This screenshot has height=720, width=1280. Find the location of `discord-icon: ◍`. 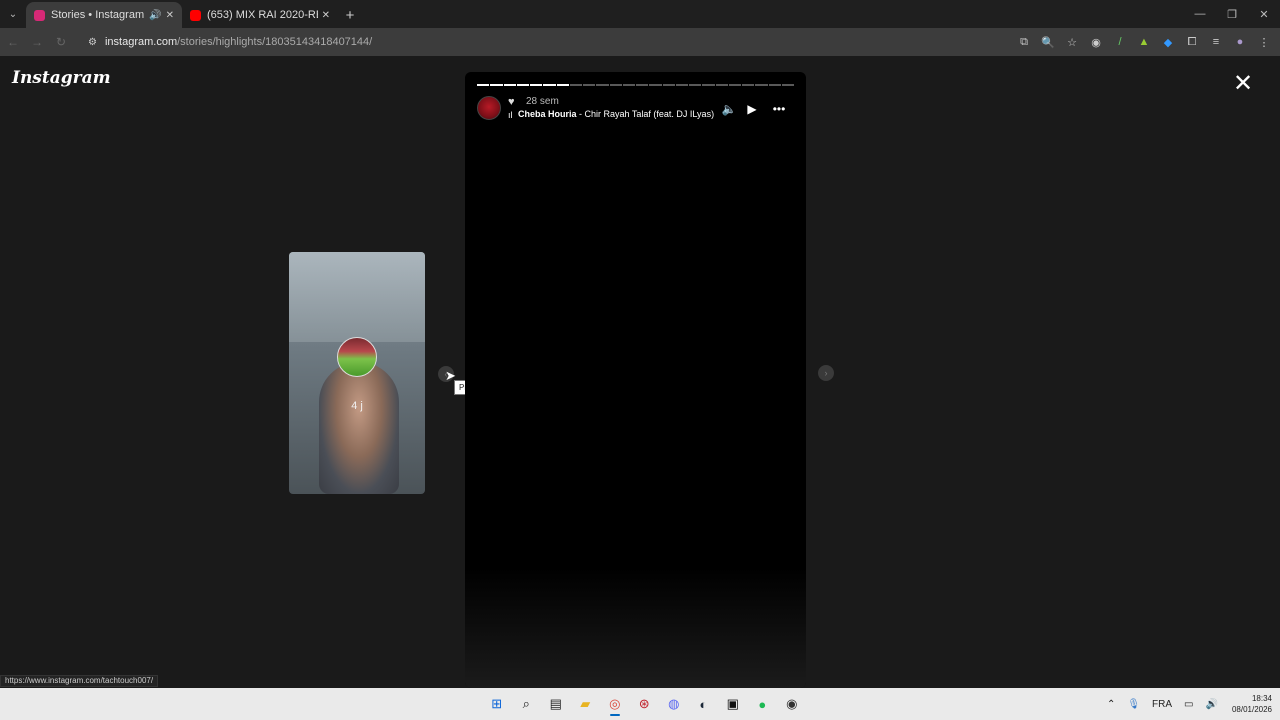

discord-icon: ◍ is located at coordinates (674, 704).